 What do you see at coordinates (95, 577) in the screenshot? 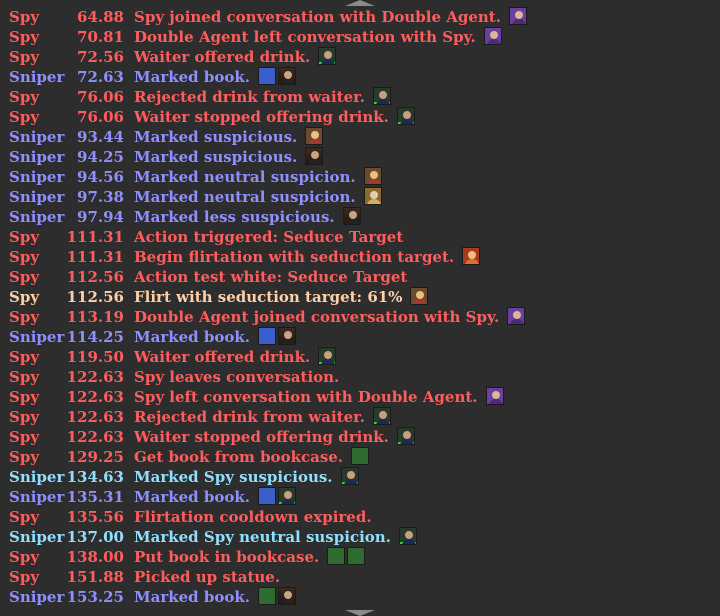
I see `log-time: 151.88` at bounding box center [95, 577].